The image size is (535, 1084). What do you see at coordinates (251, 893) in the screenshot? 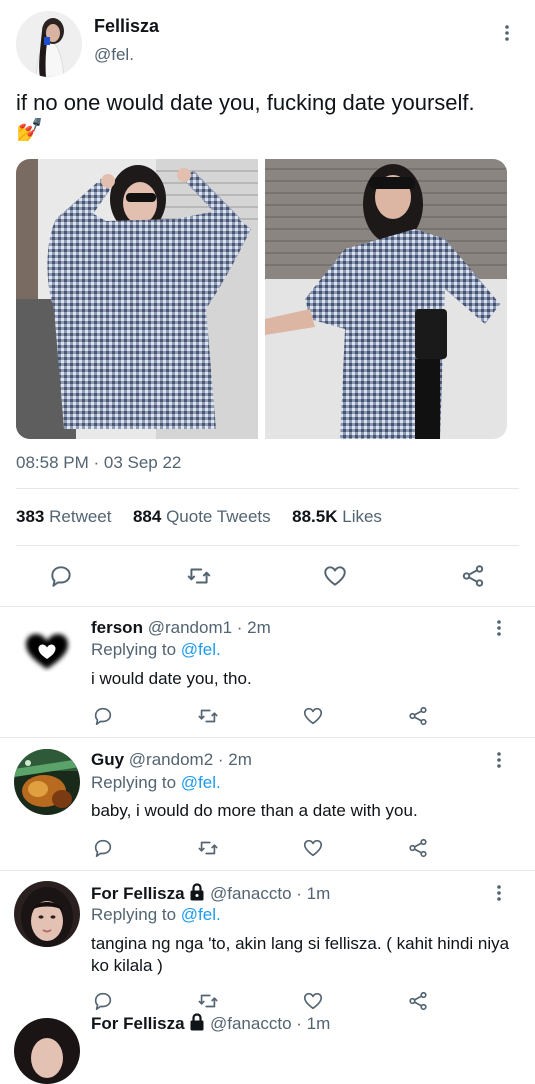
I see `reply-author-handle: @fanaccto` at bounding box center [251, 893].